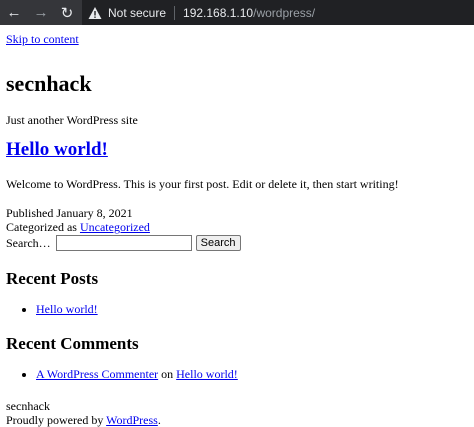 This screenshot has width=474, height=427. I want to click on search-form: Search… Search, so click(237, 243).